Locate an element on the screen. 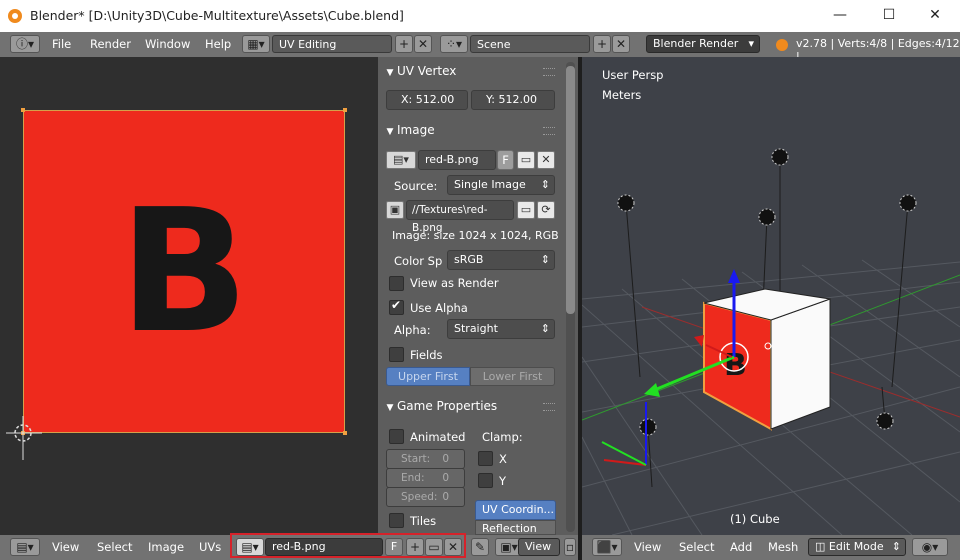  scene-field: Scene is located at coordinates (530, 44).